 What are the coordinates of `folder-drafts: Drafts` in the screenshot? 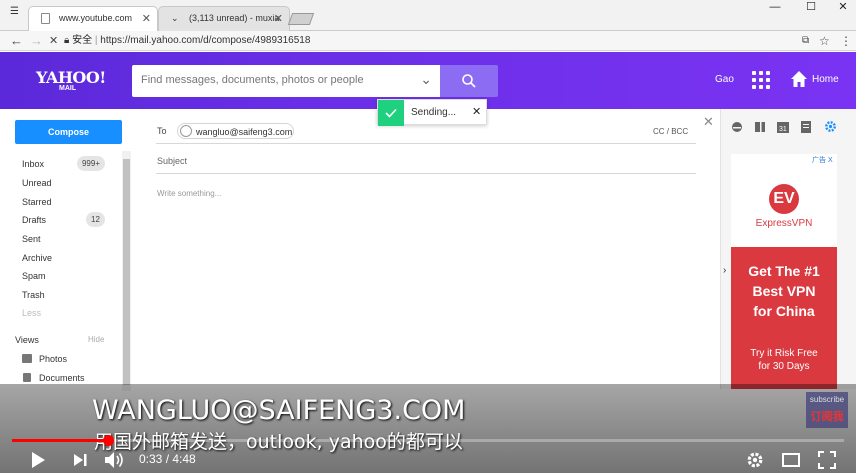 It's located at (34, 220).